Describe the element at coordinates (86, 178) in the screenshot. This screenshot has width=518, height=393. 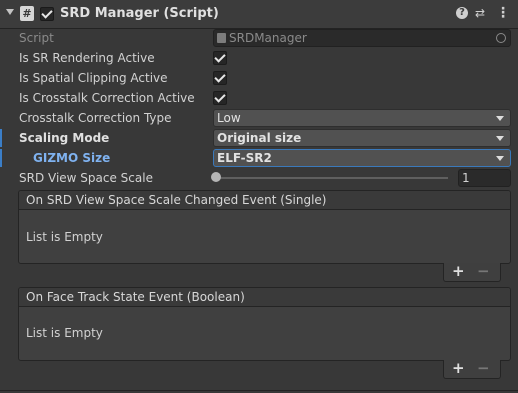
I see `view-scale-label: SRD View Space Scale` at that location.